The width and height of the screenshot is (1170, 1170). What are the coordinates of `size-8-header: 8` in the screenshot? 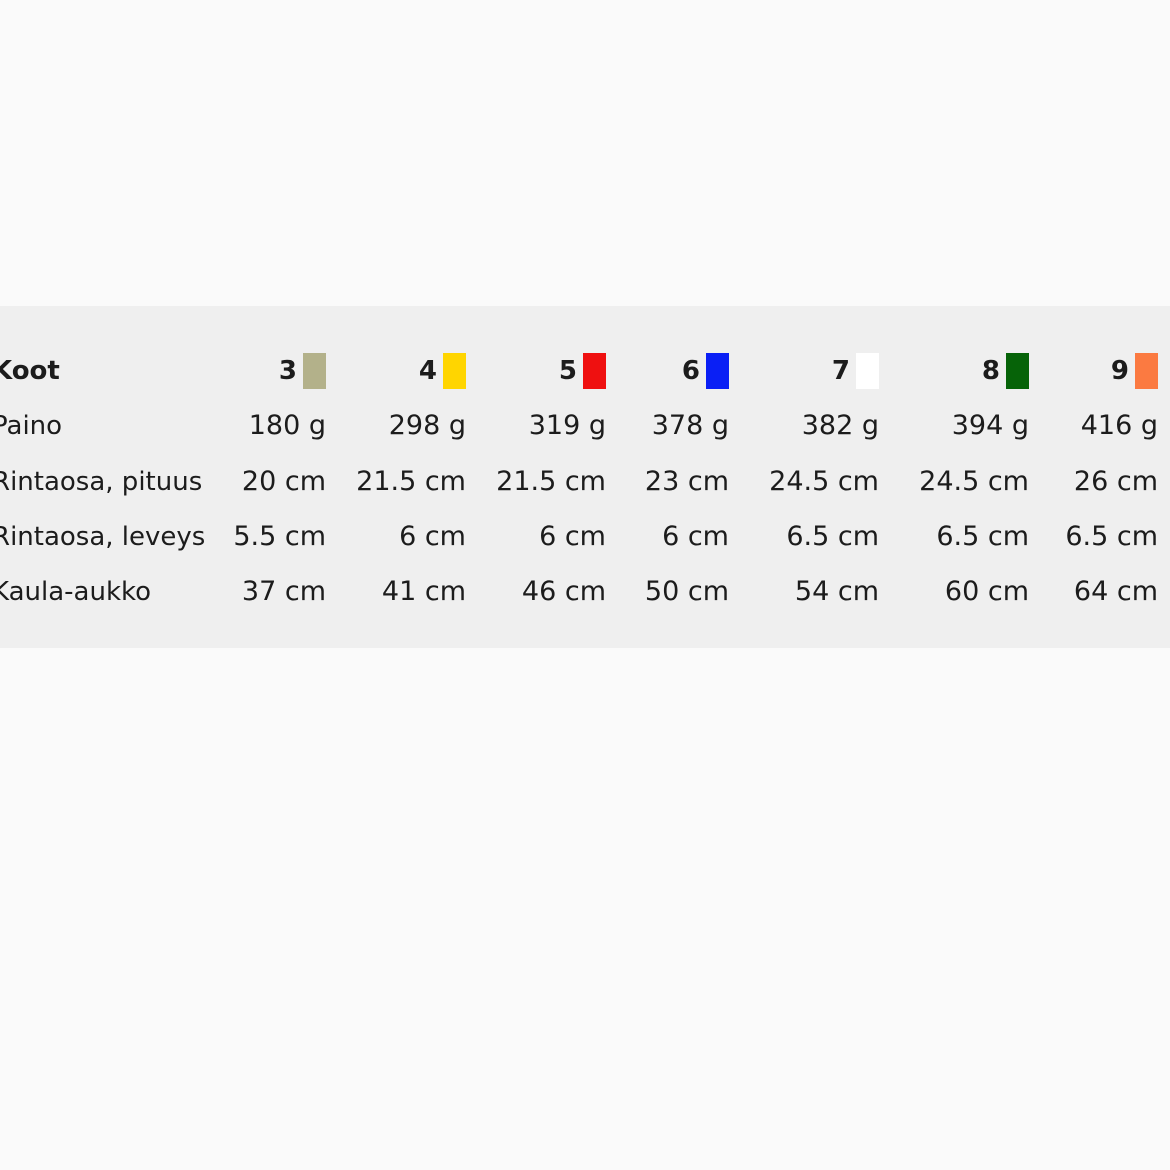 It's located at (959, 371).